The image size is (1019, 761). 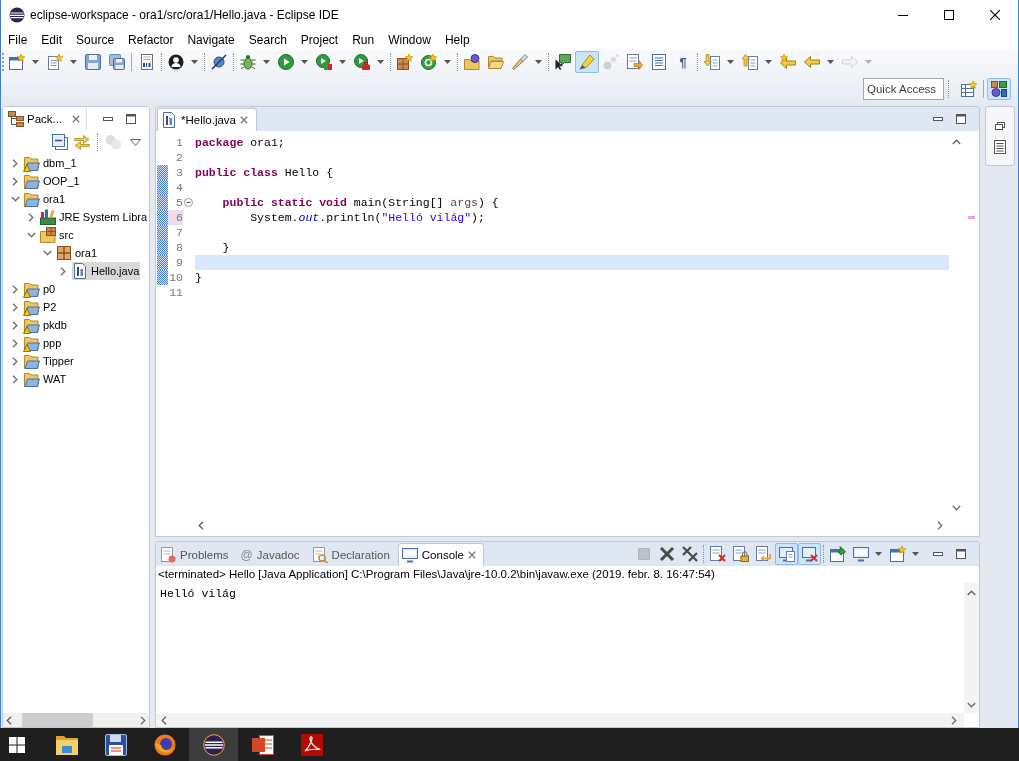 I want to click on tree-item: WAT, so click(x=46, y=379).